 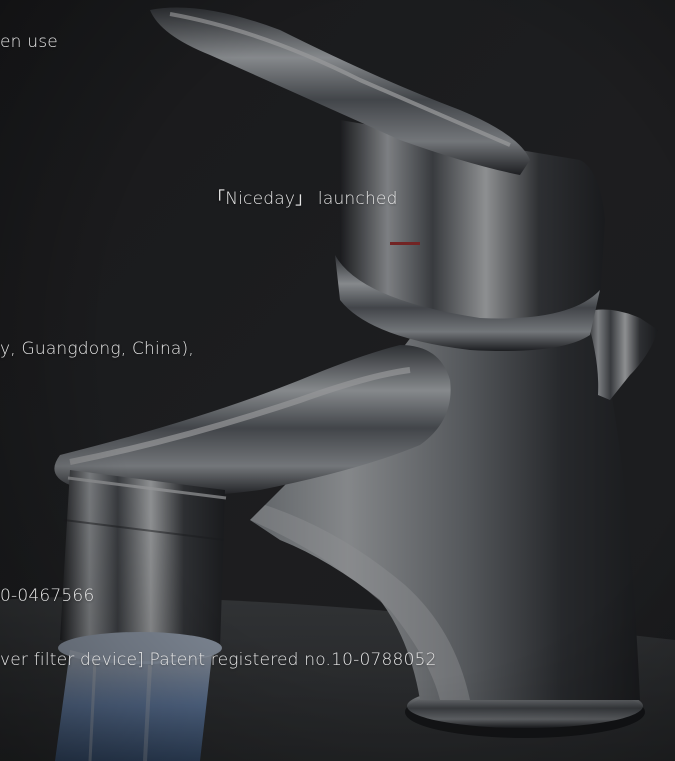 I want to click on text-line-3: y, Guangdong, China),, so click(x=97, y=349).